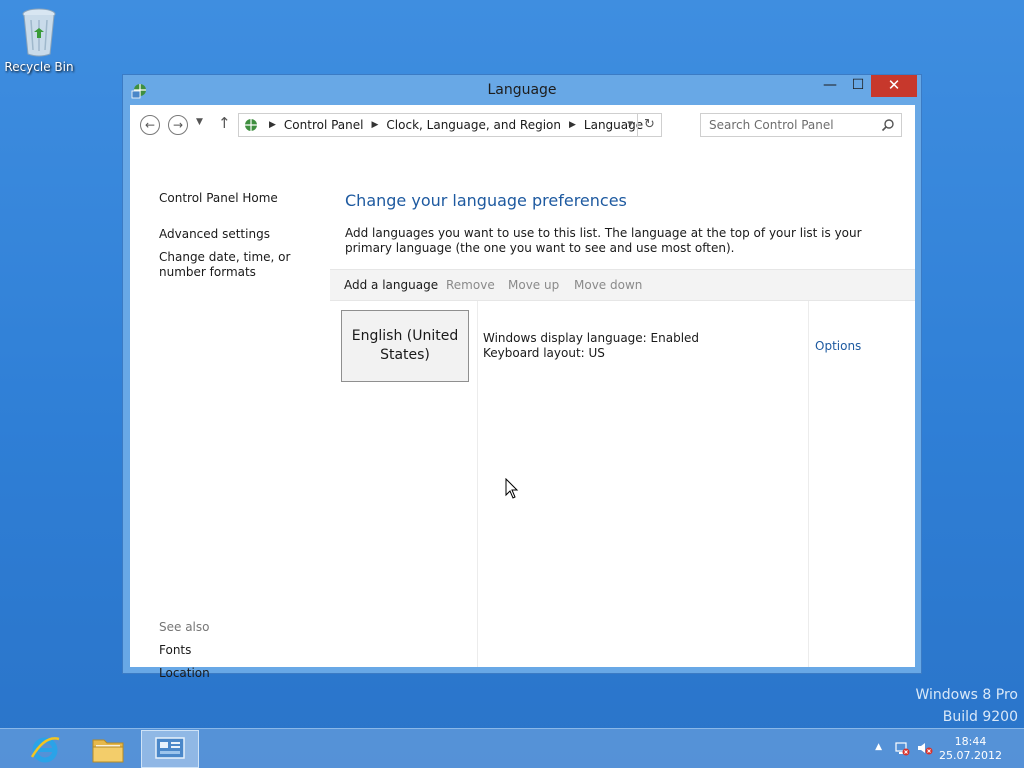  Describe the element at coordinates (184, 627) in the screenshot. I see `see-also-heading: See also` at that location.